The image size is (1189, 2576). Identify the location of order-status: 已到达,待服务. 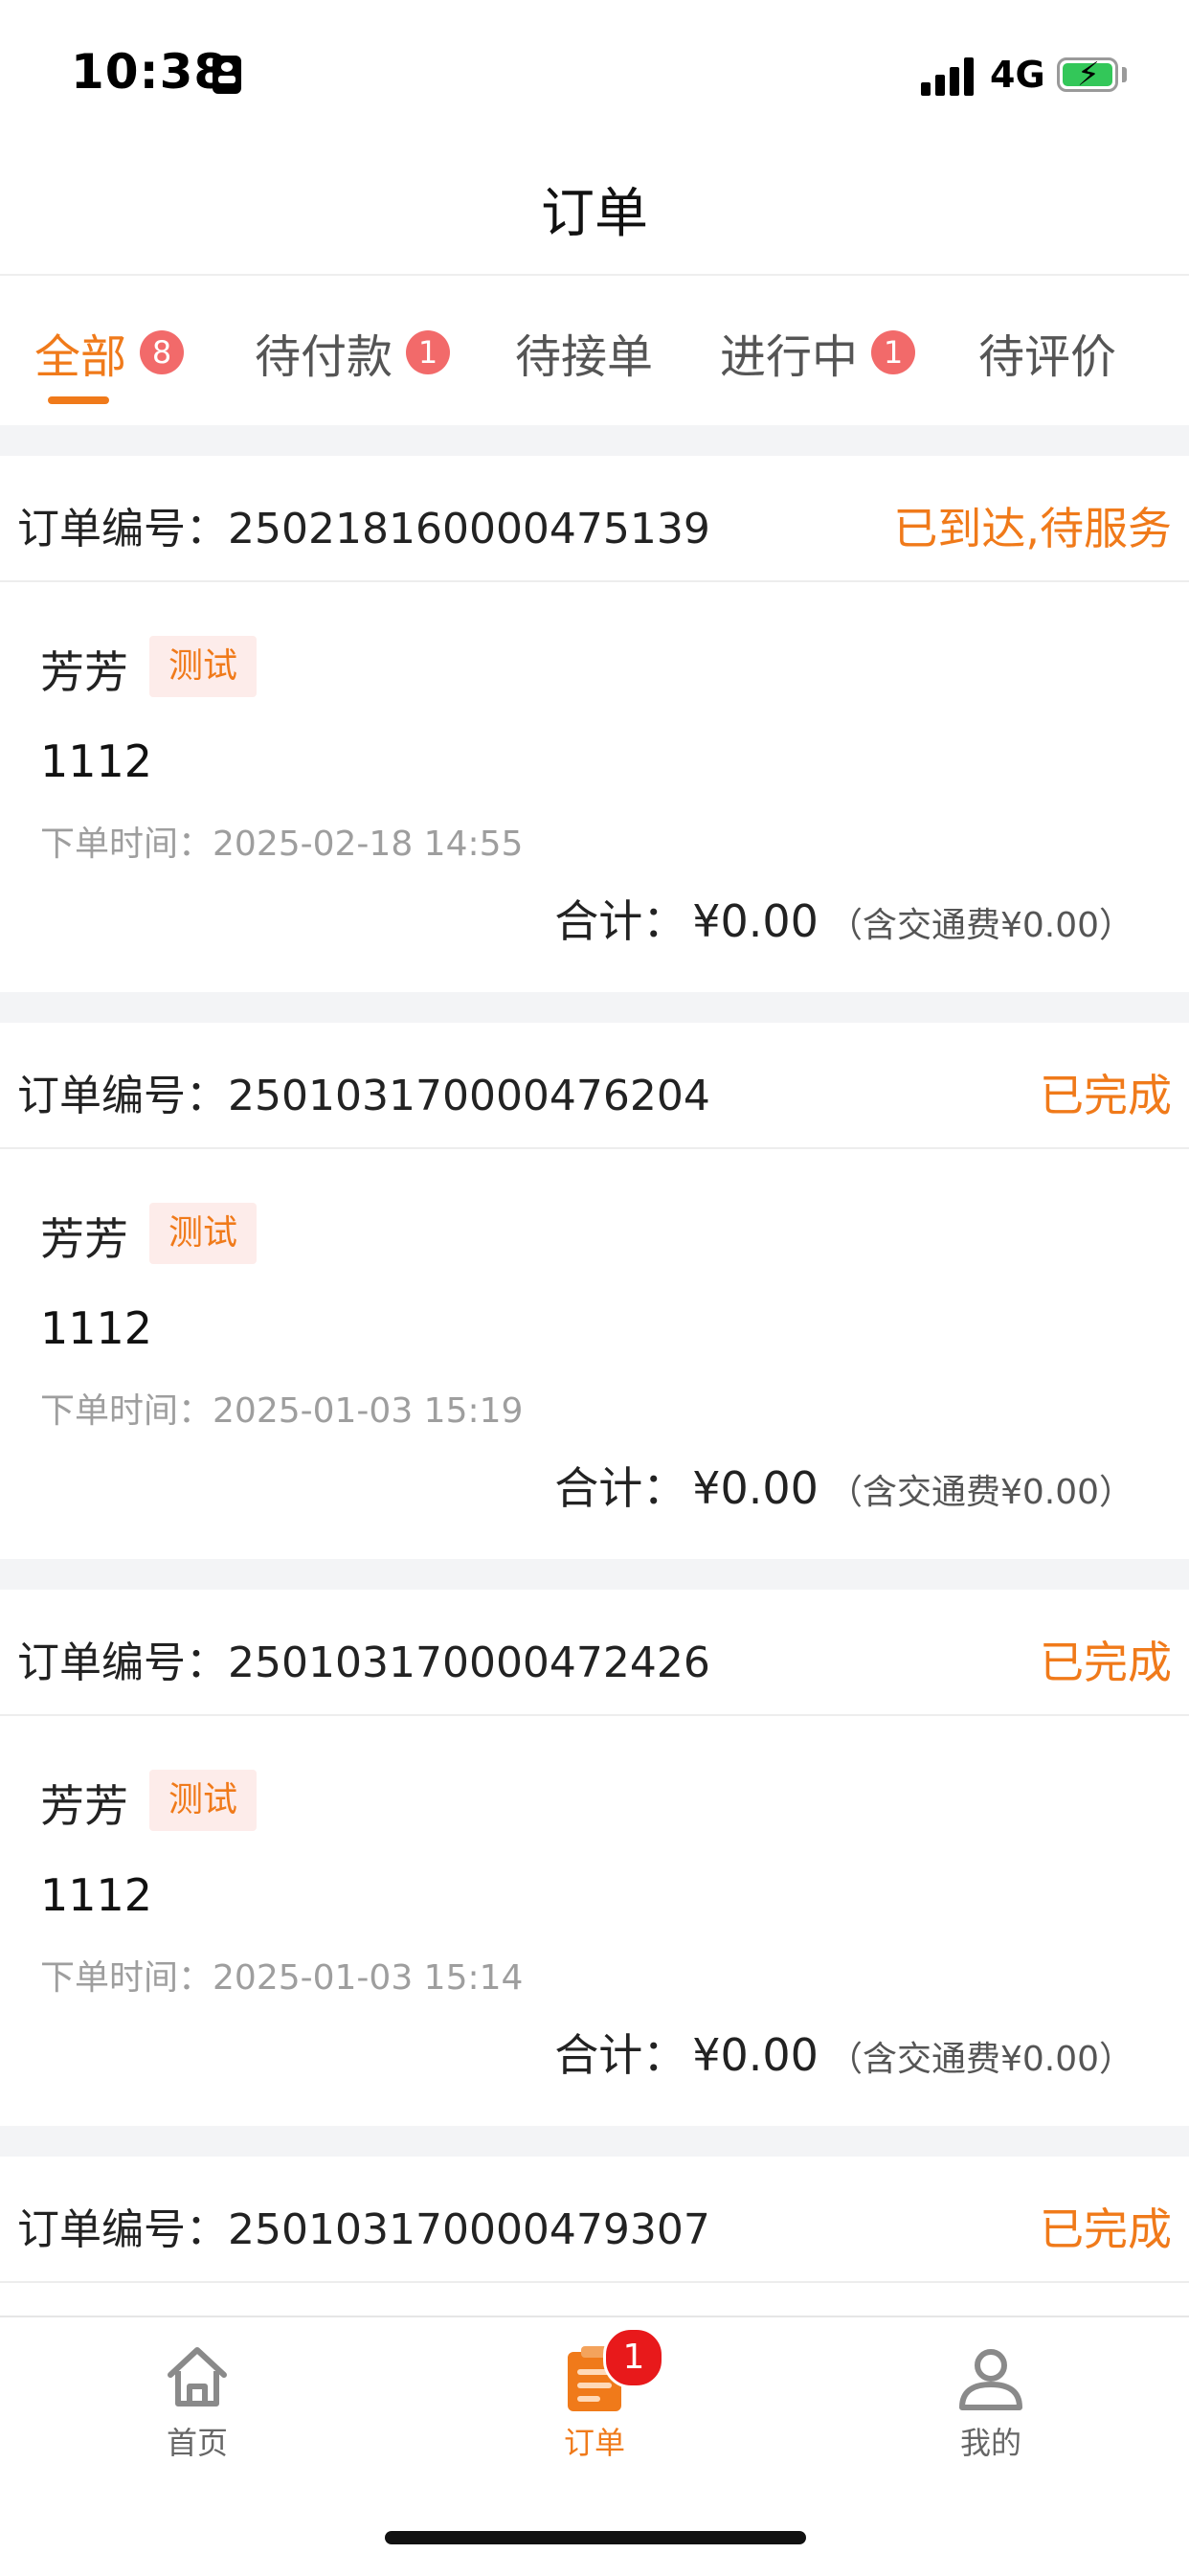
(1032, 528).